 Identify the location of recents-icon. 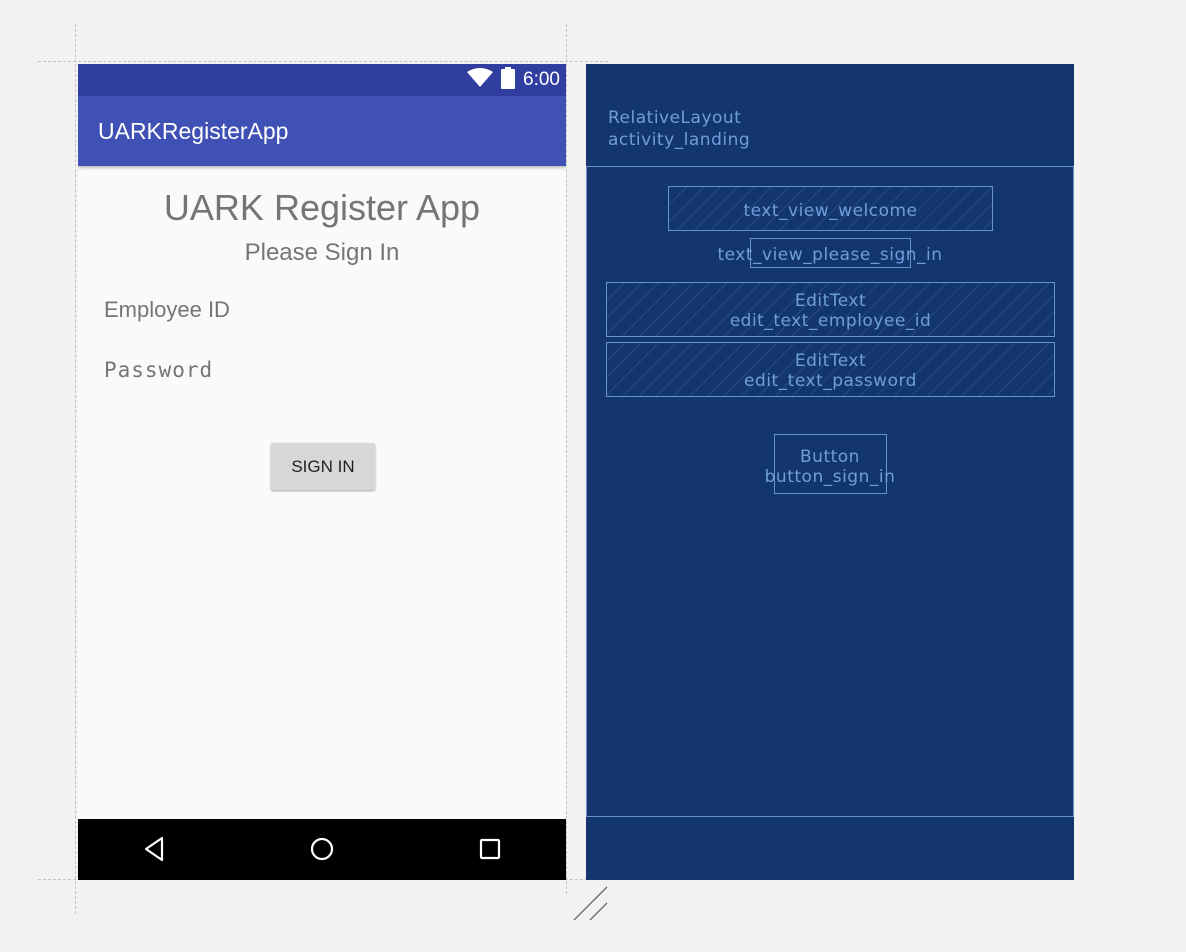
(490, 849).